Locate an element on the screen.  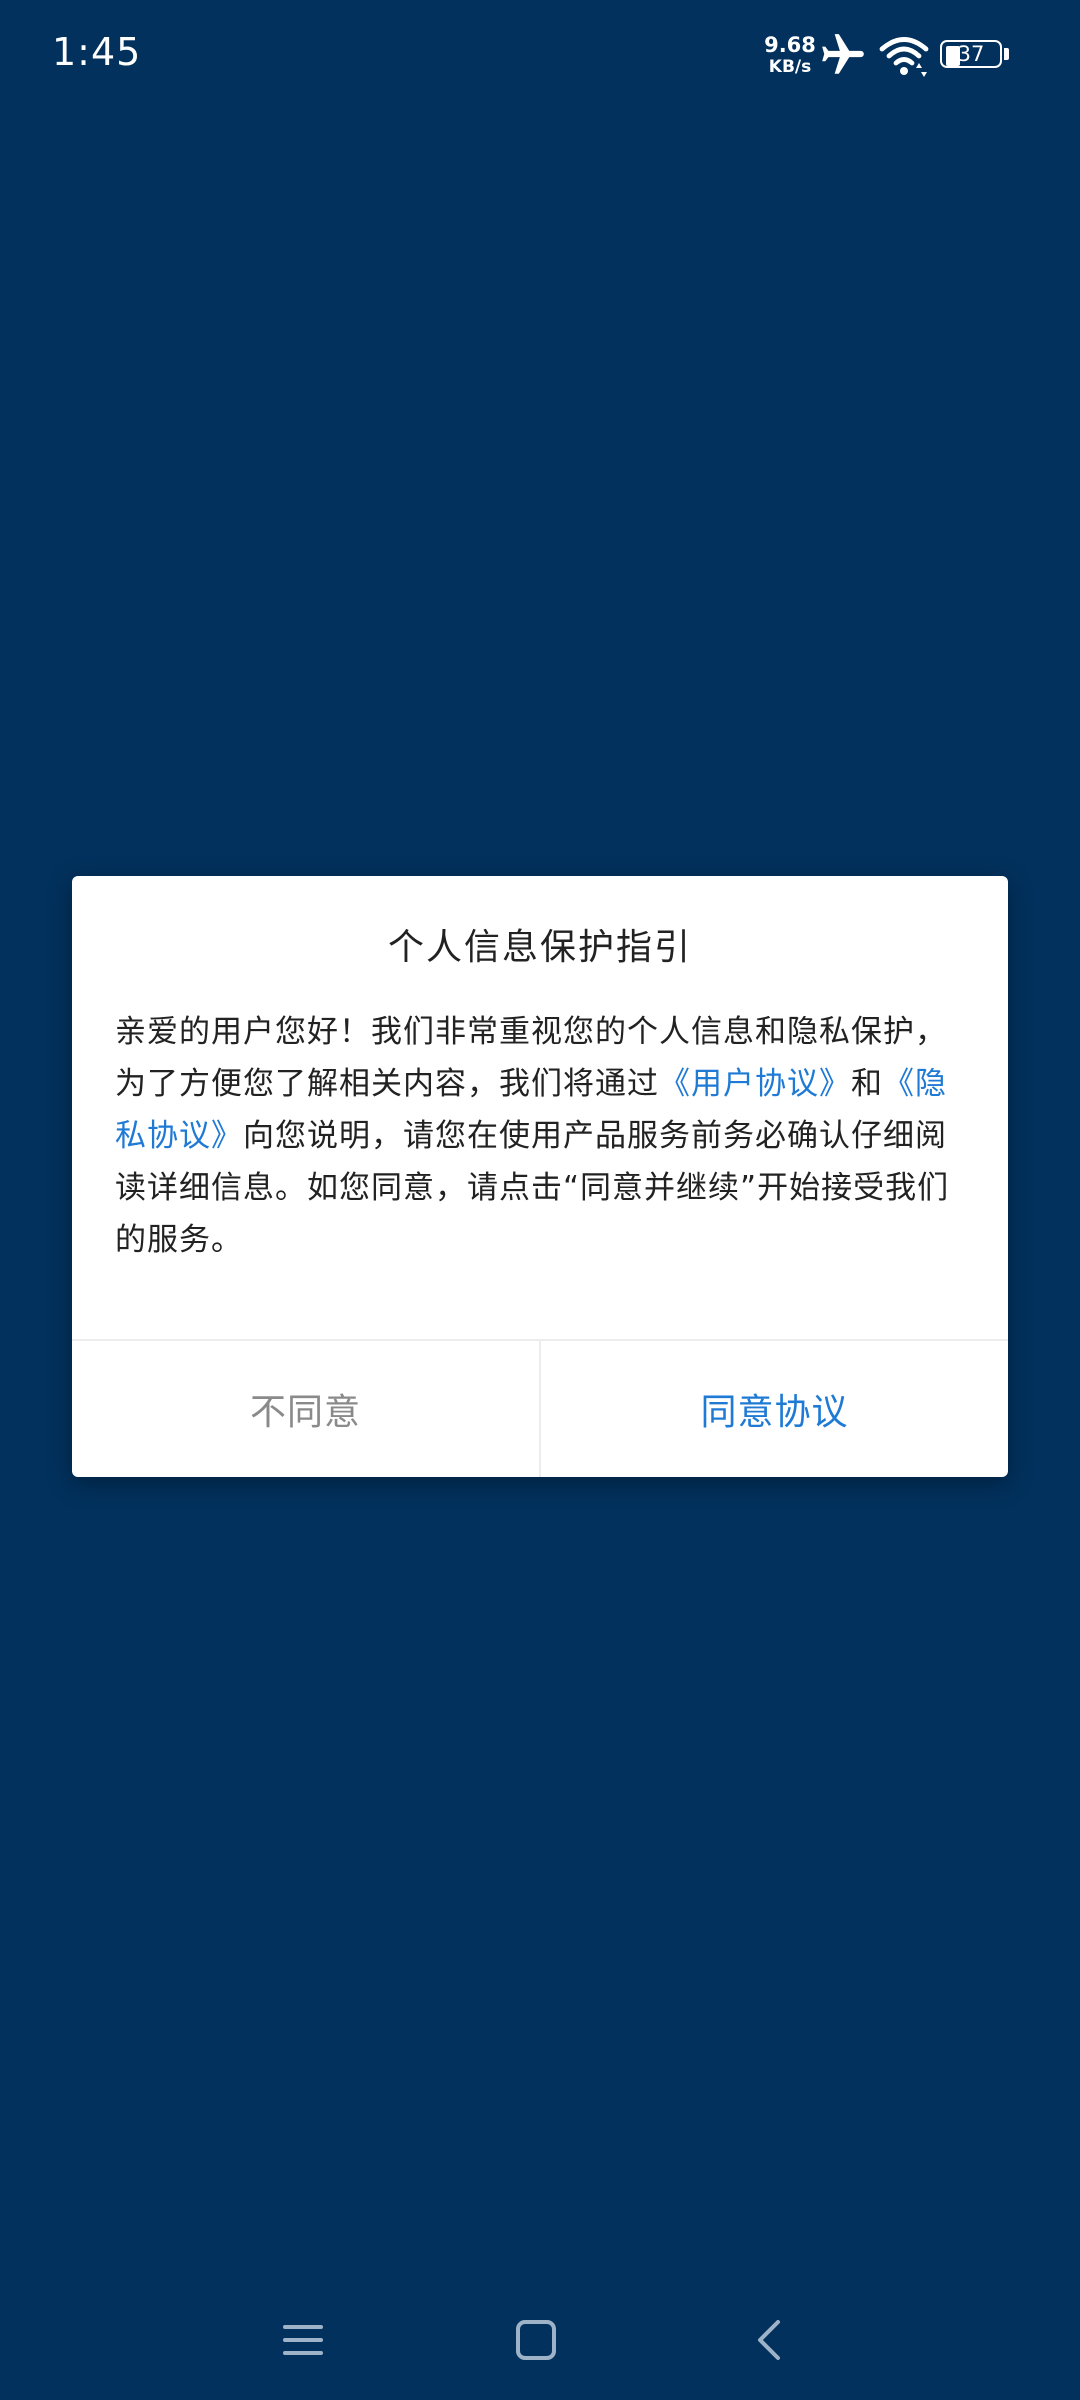
disagree-button: 不同意 is located at coordinates (306, 1409).